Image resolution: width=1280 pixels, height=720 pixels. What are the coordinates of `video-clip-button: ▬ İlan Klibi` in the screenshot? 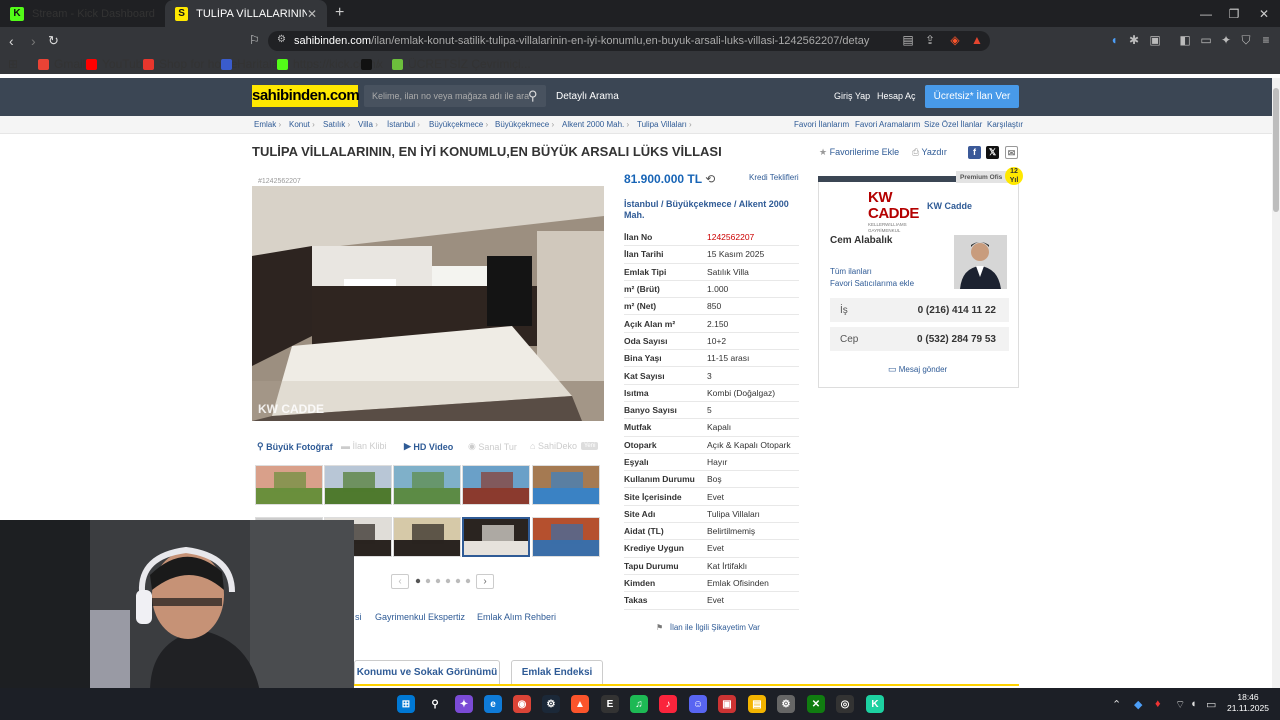 It's located at (364, 446).